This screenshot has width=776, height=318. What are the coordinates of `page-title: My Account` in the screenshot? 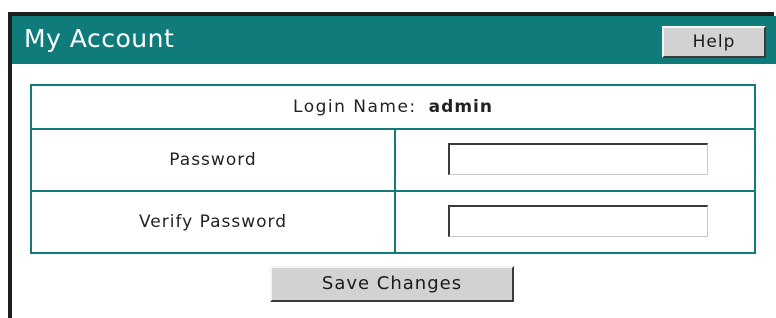 It's located at (99, 38).